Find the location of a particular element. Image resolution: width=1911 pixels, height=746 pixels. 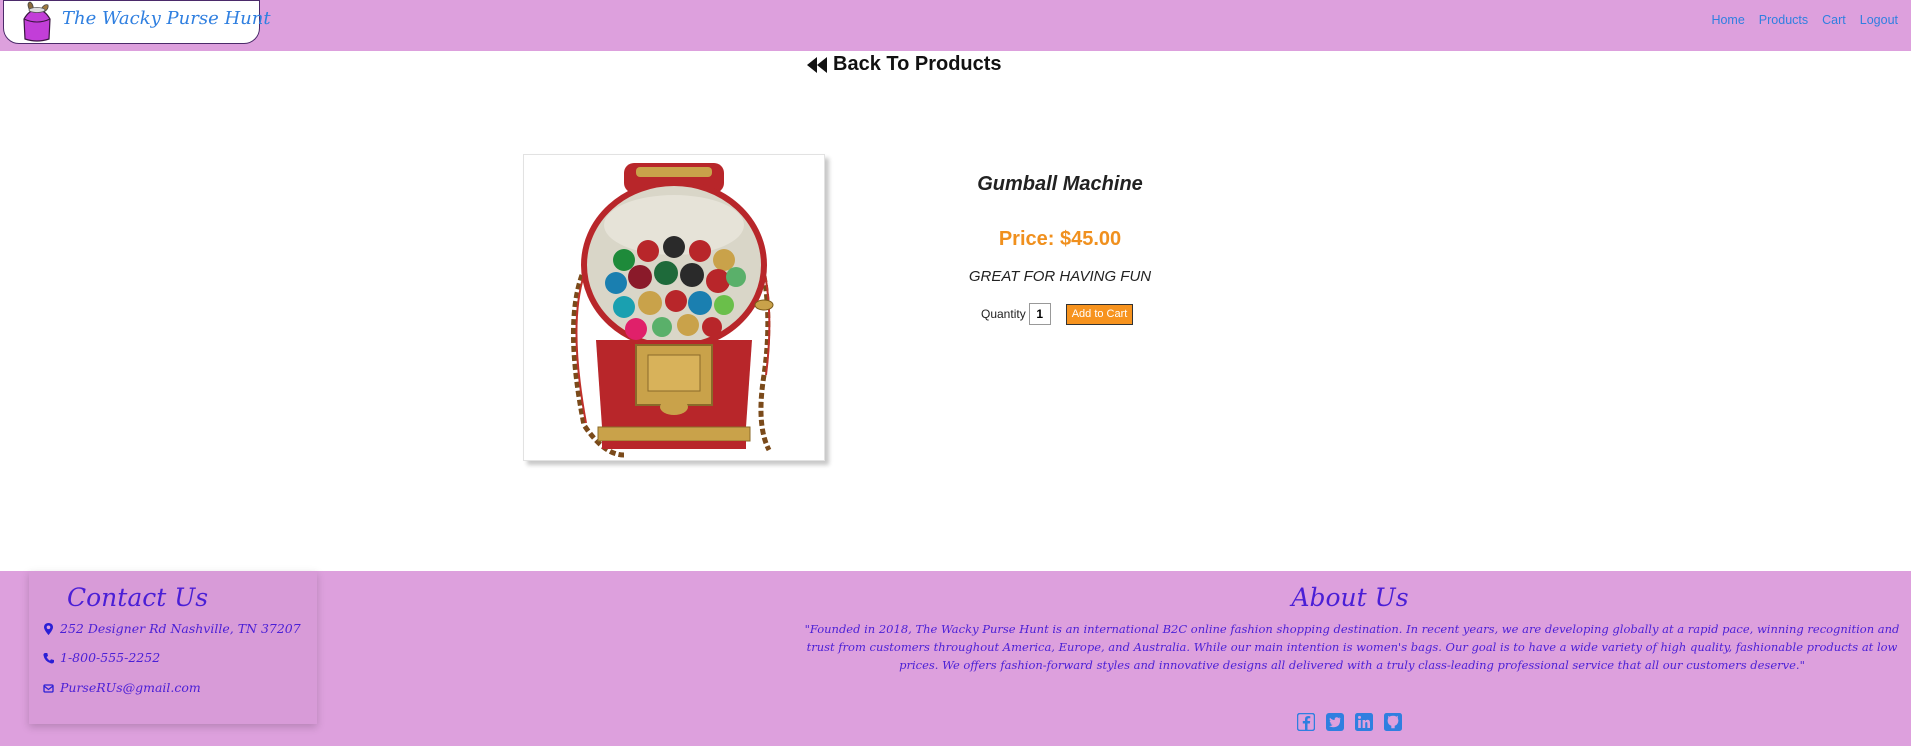

brand: The Wacky Purse Hunt is located at coordinates (137, 22).